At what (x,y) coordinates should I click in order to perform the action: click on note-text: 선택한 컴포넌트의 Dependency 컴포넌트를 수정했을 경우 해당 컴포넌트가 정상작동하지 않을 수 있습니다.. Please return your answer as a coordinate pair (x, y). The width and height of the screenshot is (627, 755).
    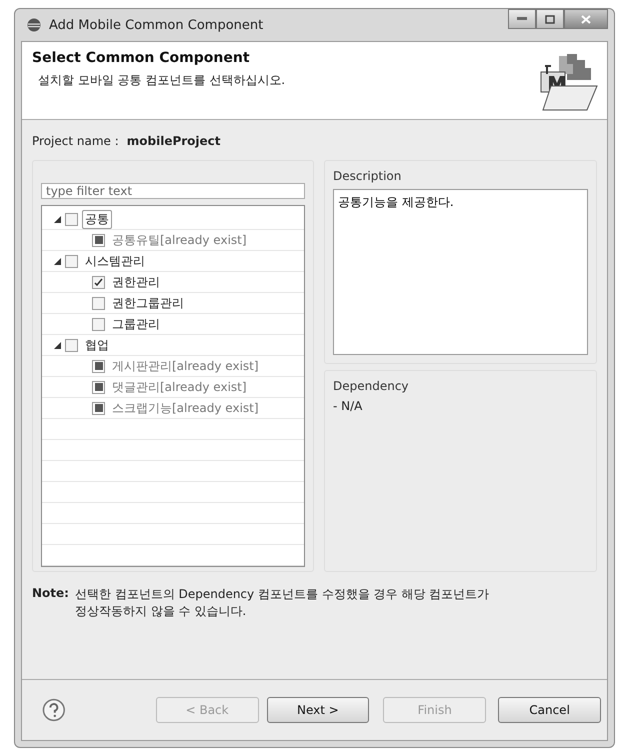
    Looking at the image, I should click on (282, 603).